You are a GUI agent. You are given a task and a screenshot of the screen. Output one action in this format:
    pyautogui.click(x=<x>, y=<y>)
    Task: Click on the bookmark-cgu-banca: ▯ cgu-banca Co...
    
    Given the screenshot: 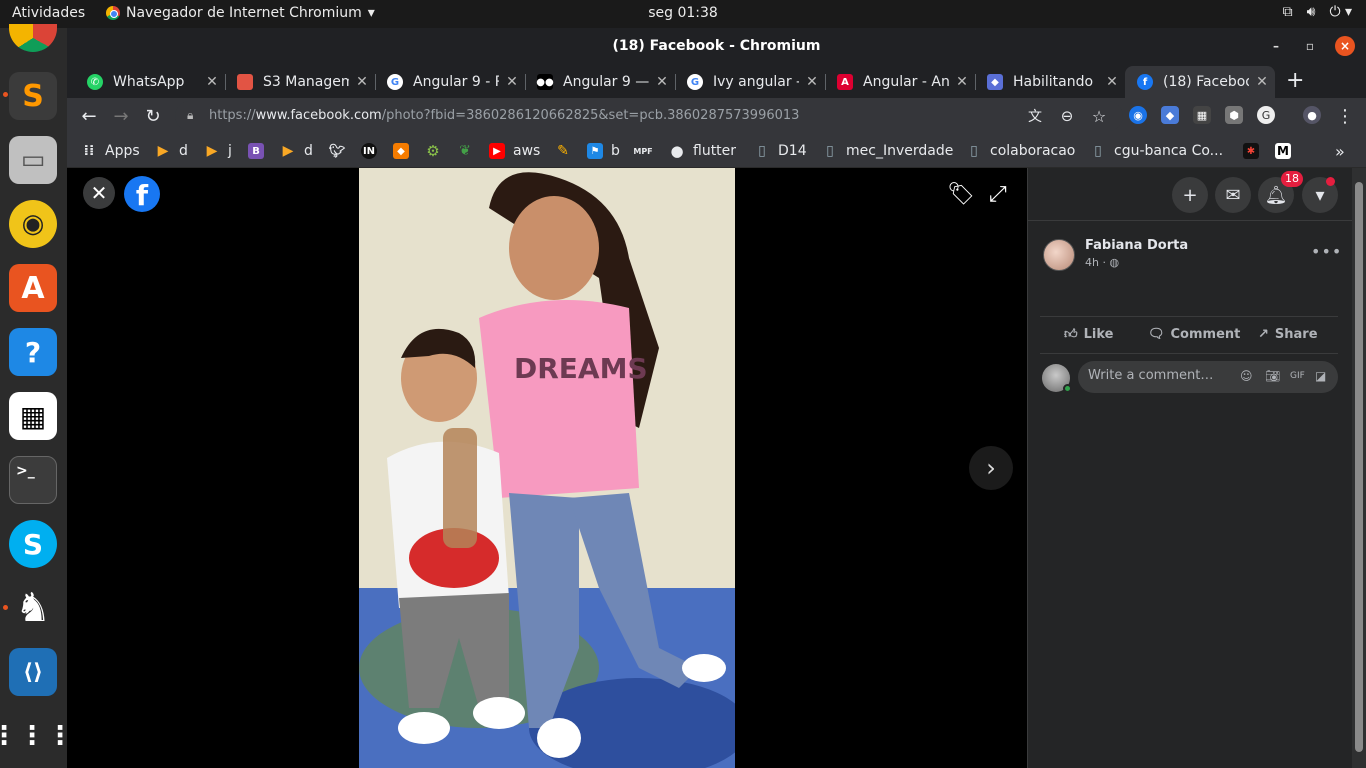 What is the action you would take?
    pyautogui.click(x=1156, y=151)
    